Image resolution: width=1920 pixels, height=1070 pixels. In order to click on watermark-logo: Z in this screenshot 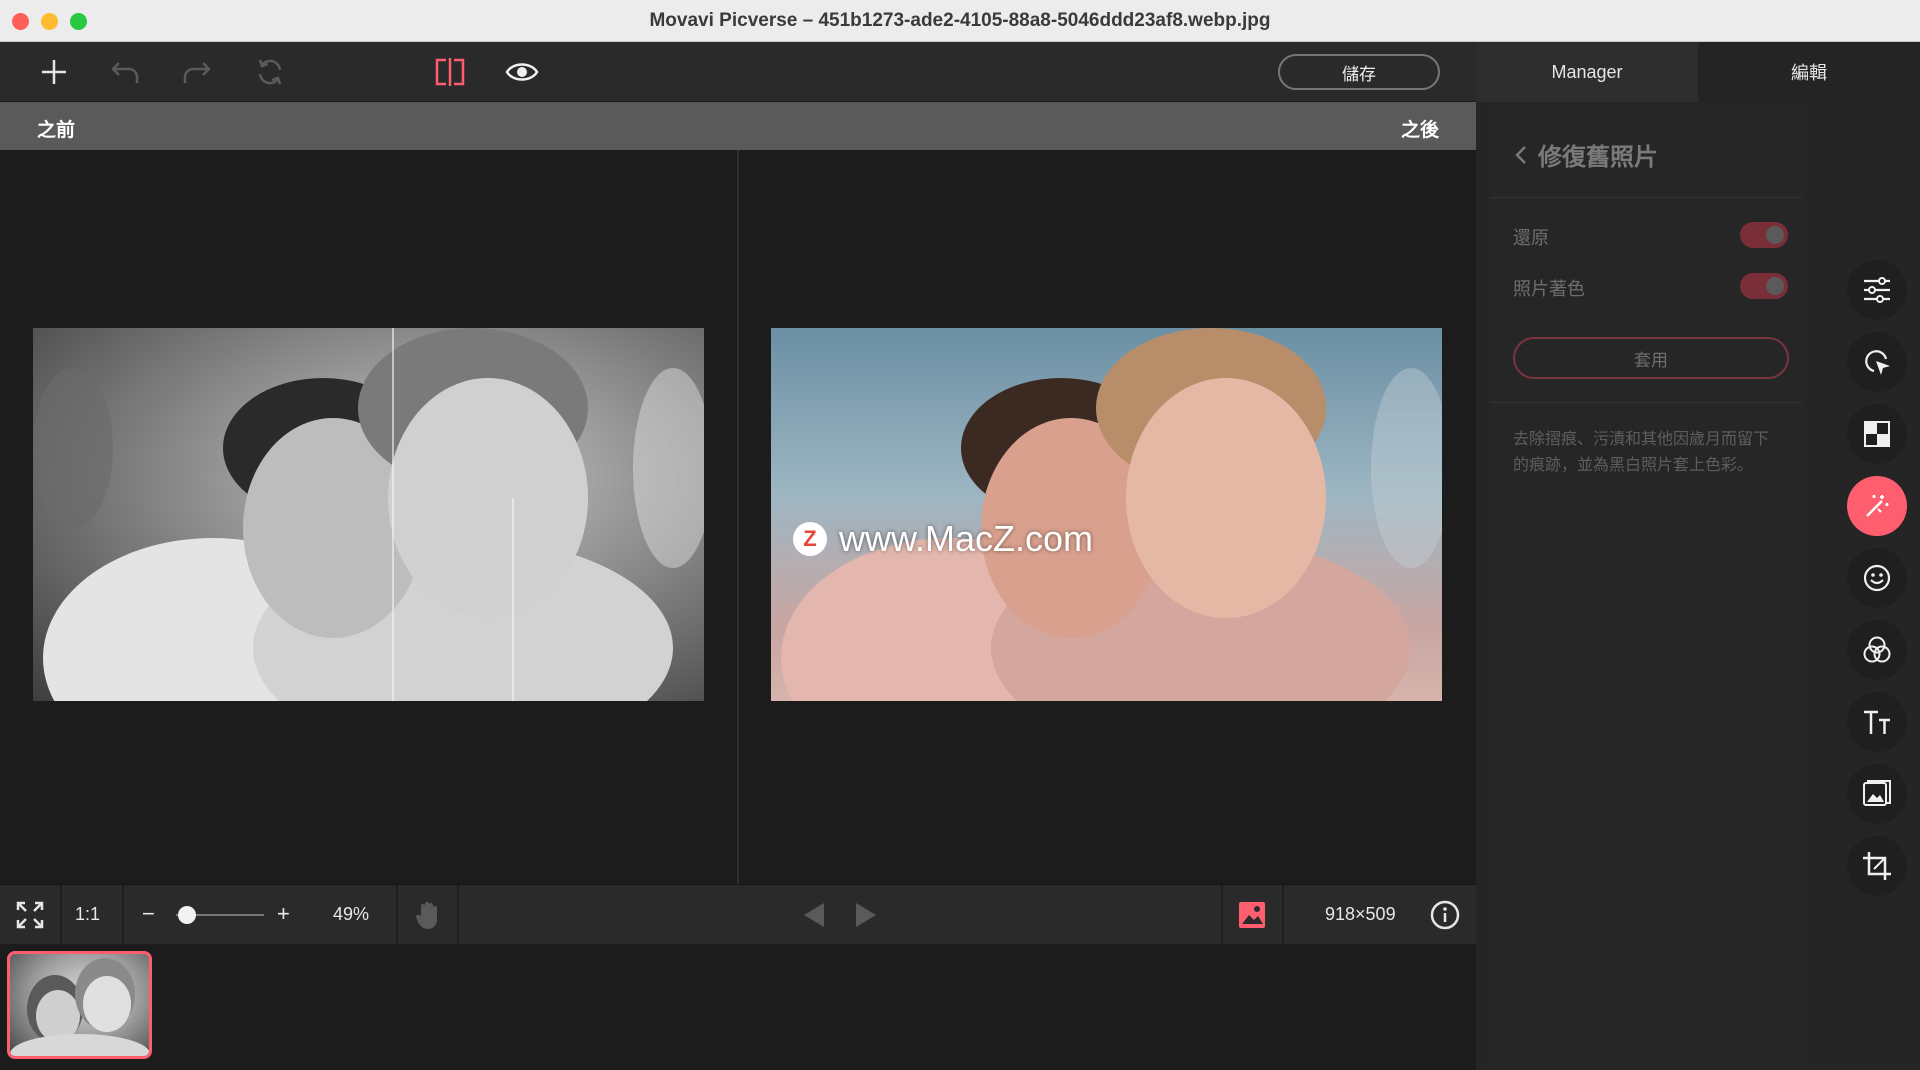, I will do `click(810, 539)`.